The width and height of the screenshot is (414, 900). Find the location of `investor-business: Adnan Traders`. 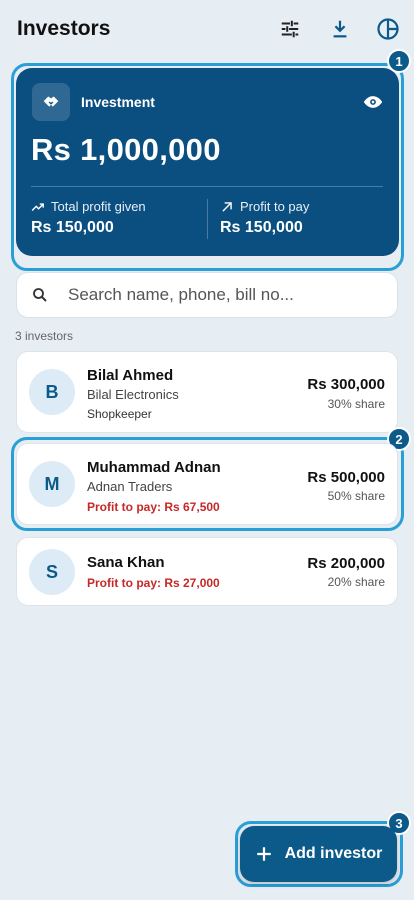

investor-business: Adnan Traders is located at coordinates (130, 486).